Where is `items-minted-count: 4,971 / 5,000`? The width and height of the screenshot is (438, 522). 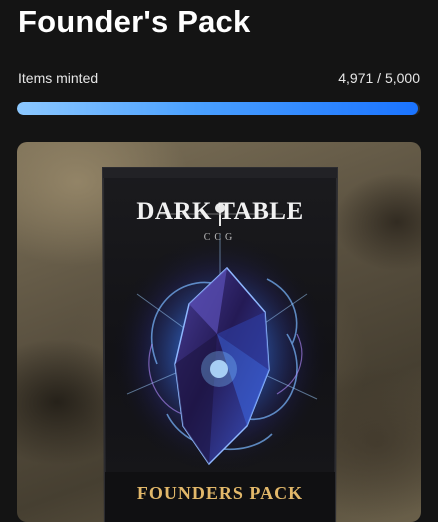 items-minted-count: 4,971 / 5,000 is located at coordinates (379, 78).